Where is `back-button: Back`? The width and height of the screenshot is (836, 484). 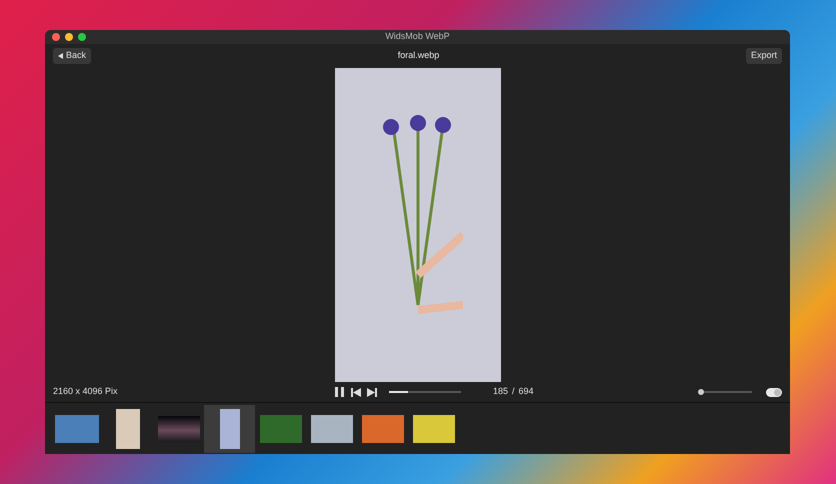
back-button: Back is located at coordinates (72, 56).